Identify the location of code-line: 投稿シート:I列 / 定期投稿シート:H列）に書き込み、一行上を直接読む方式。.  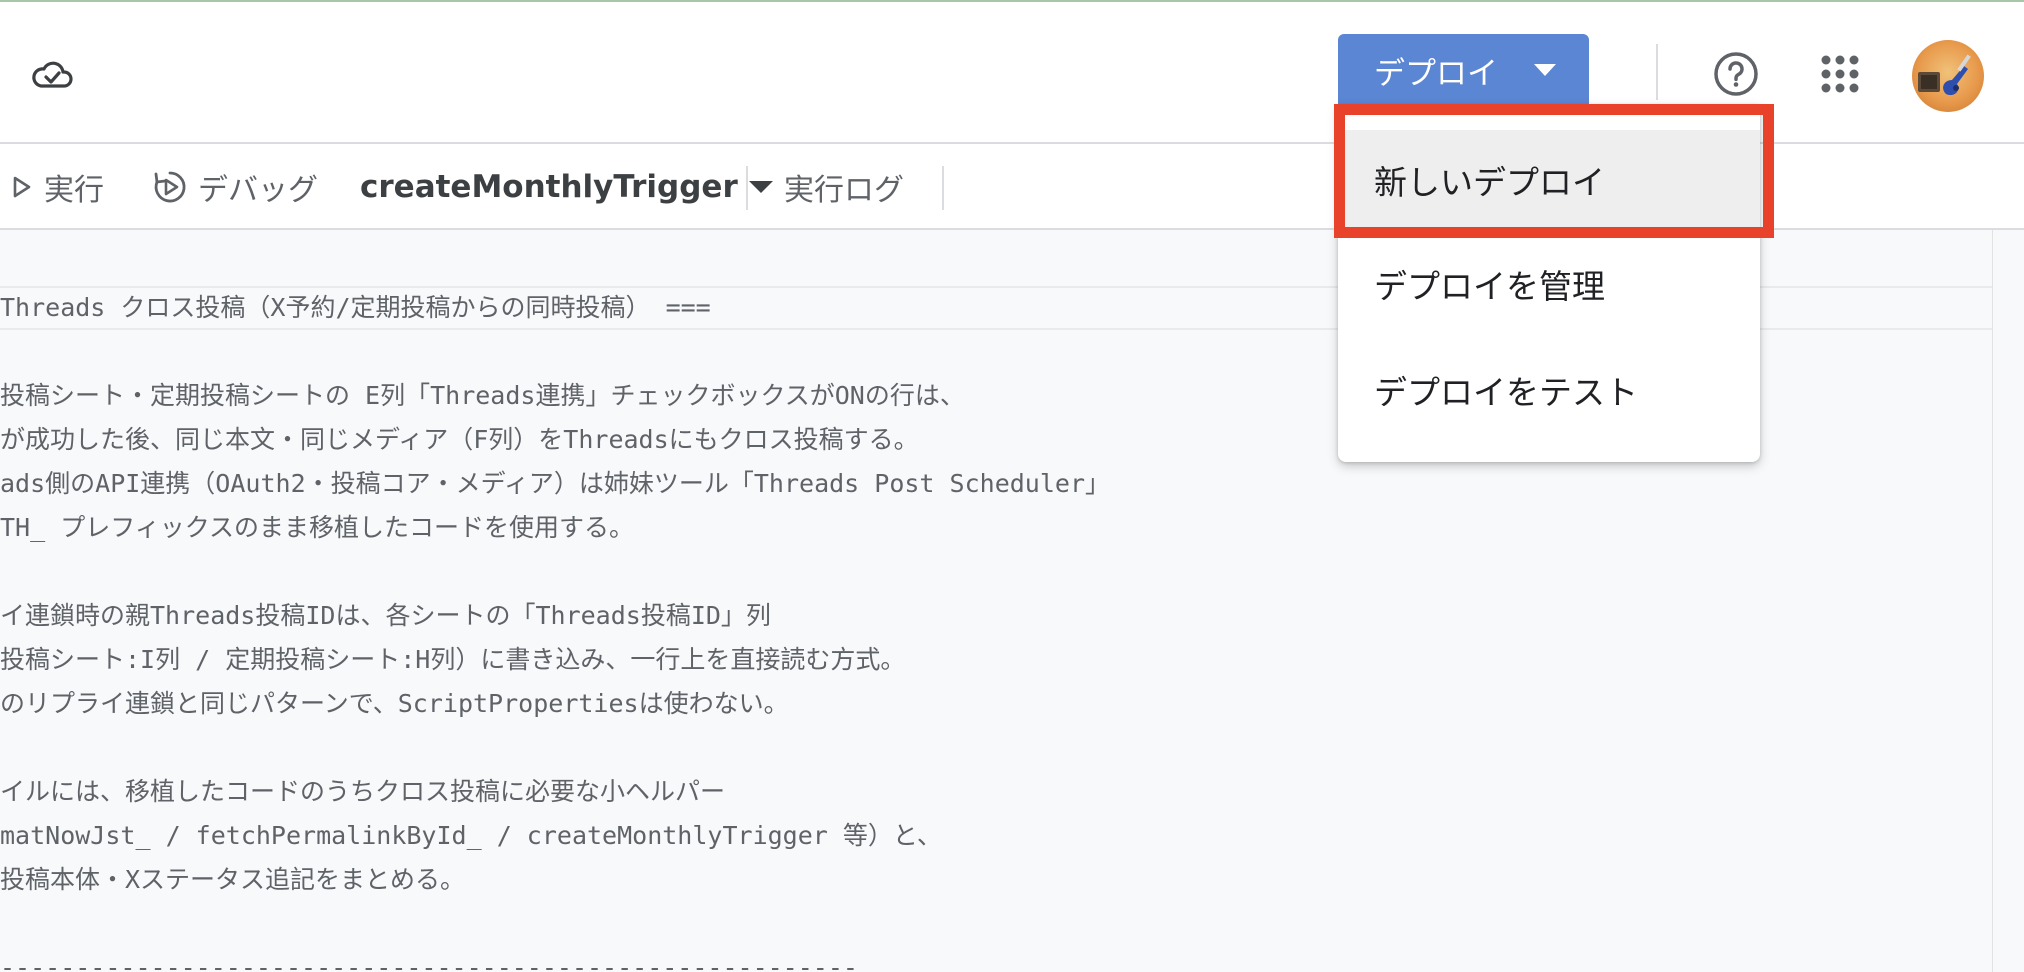
(453, 659).